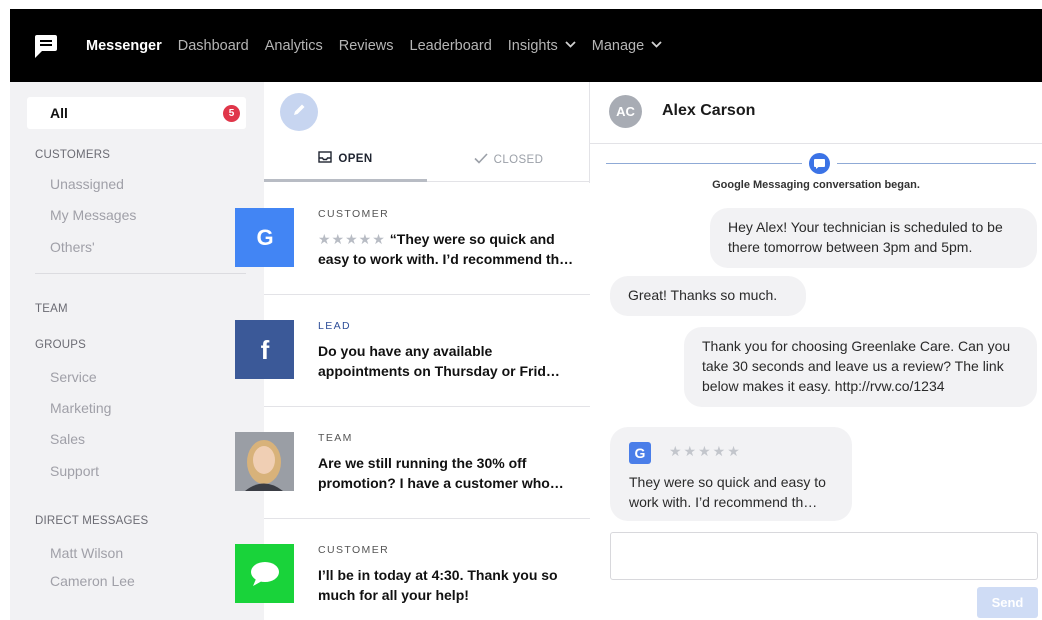 This screenshot has height=620, width=1042. I want to click on tab-closed: CLOSED, so click(508, 160).